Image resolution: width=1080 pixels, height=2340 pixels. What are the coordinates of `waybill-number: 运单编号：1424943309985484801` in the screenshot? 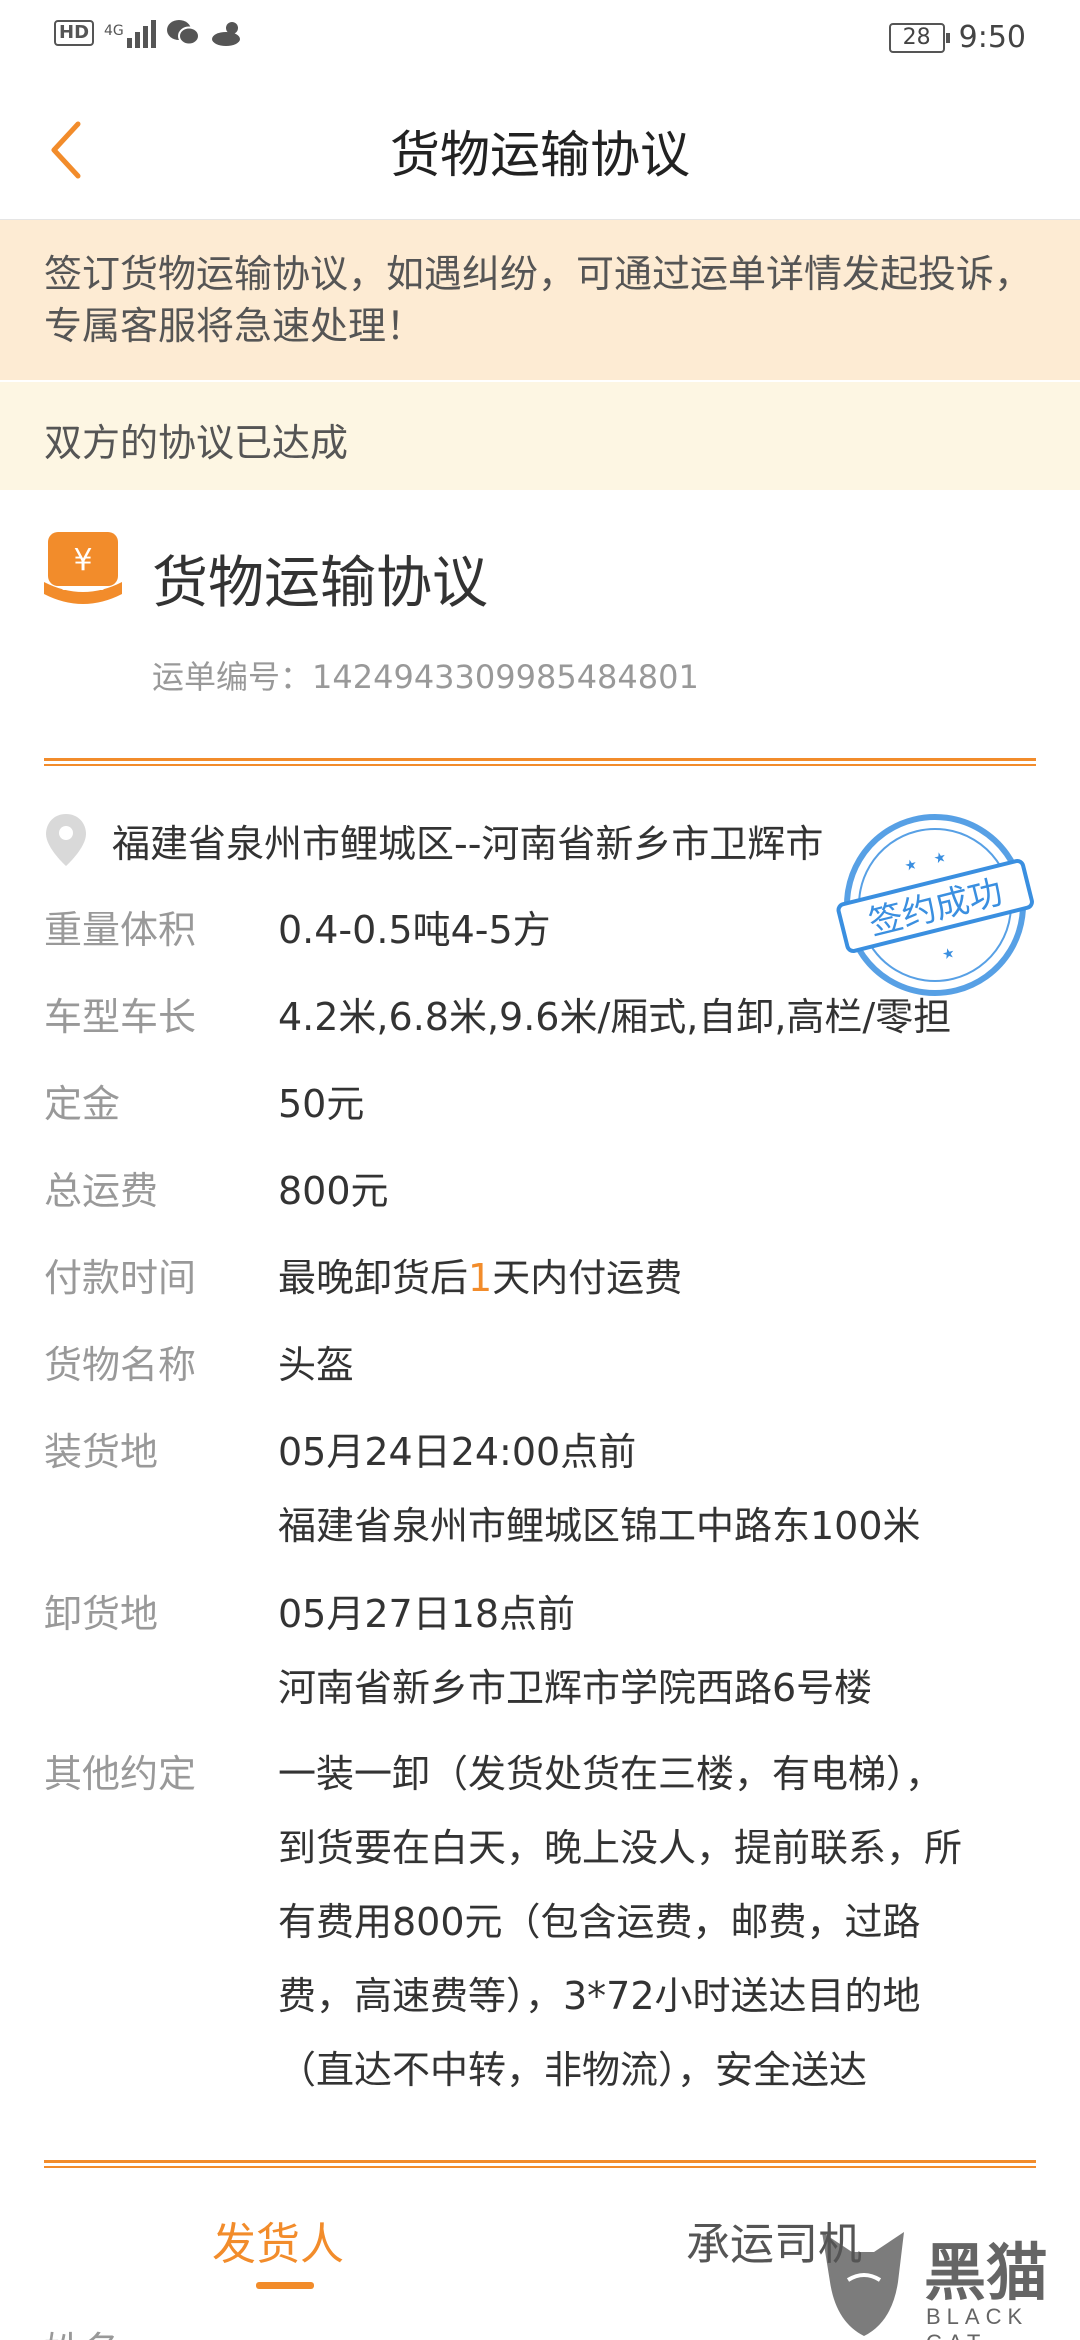 It's located at (425, 675).